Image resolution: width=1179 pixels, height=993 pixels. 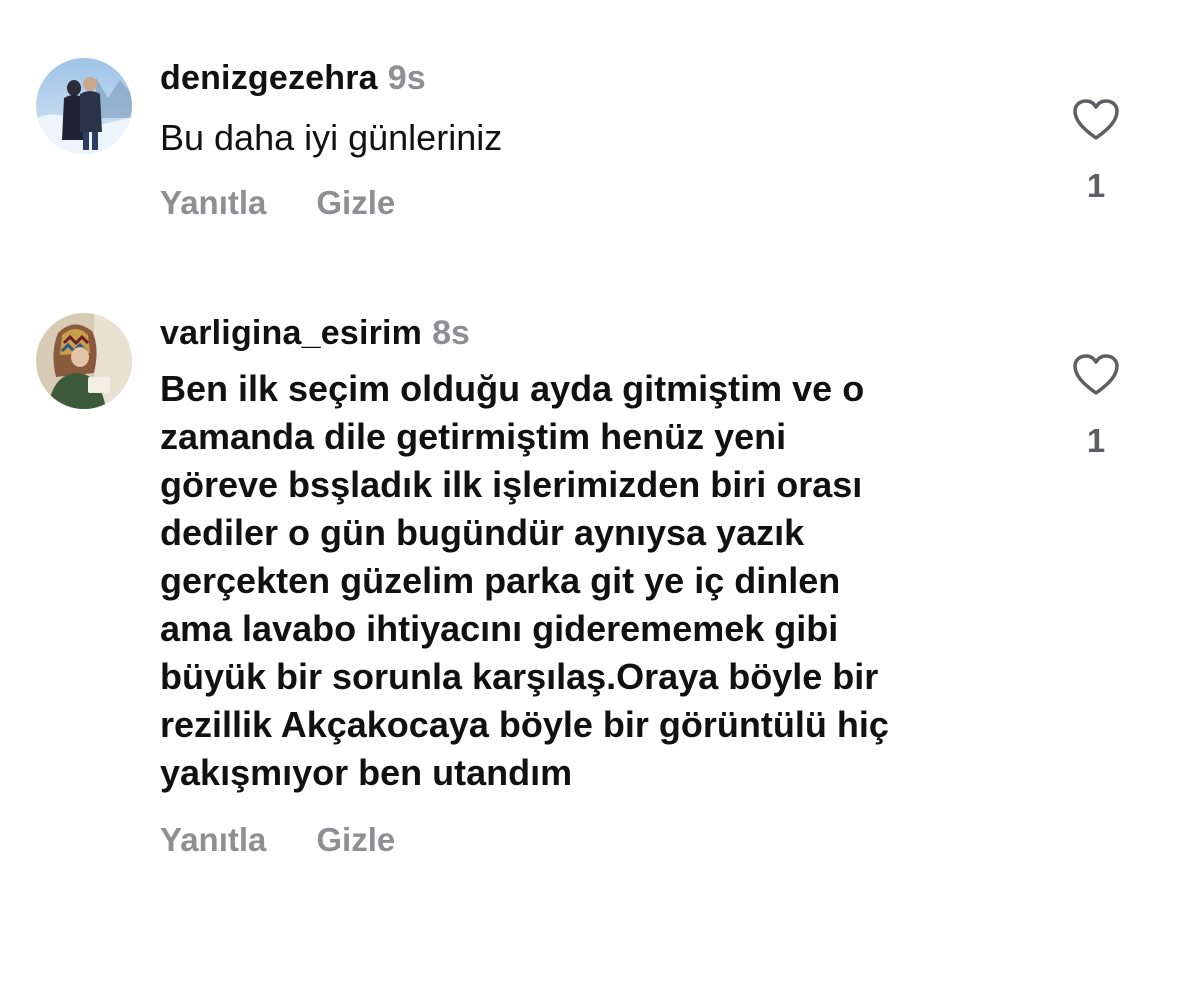 What do you see at coordinates (269, 78) in the screenshot?
I see `username: denizgezehra` at bounding box center [269, 78].